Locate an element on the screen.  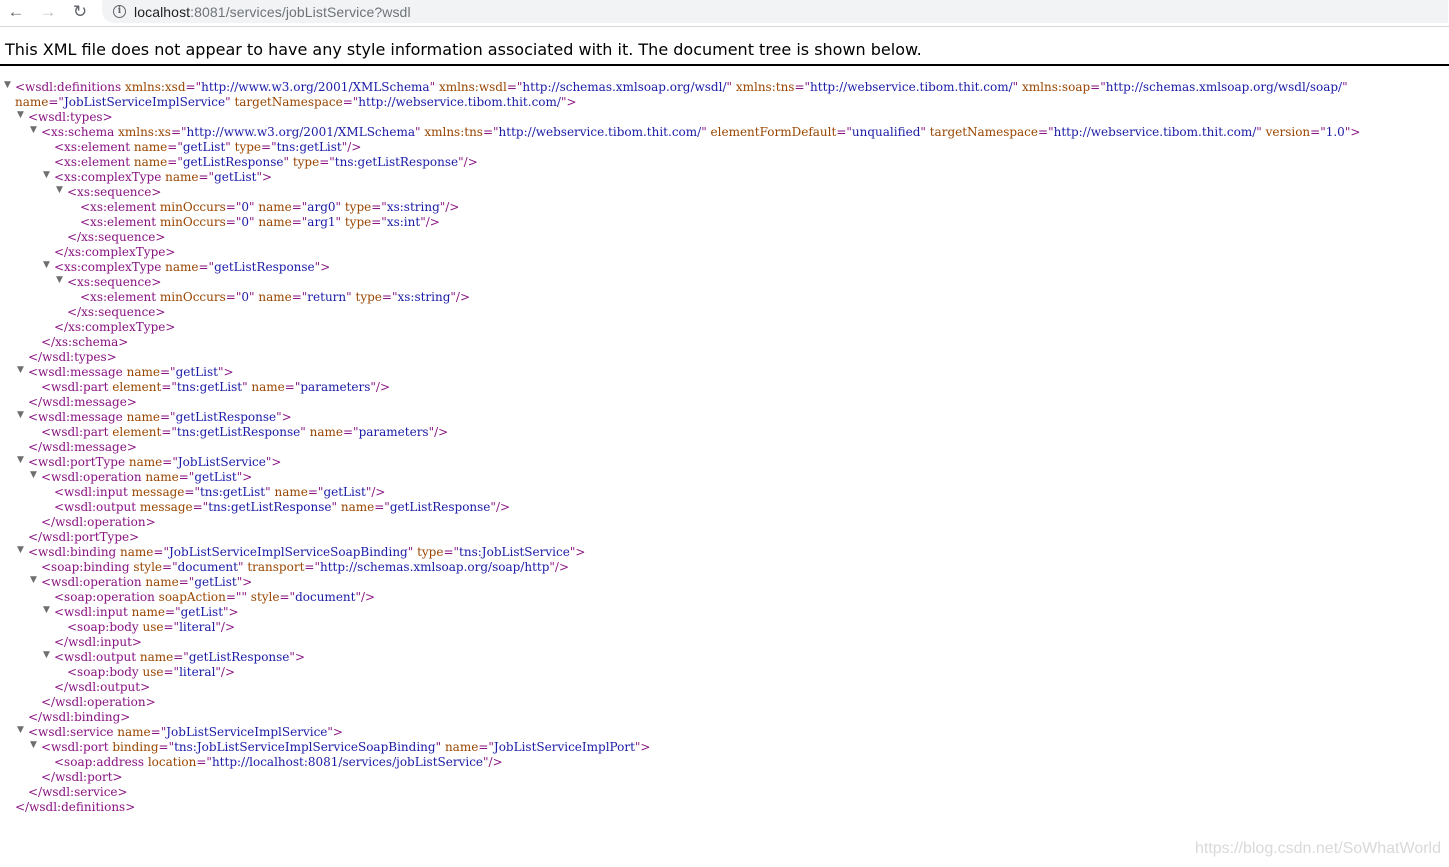
xml-attribute-value: http://schemas.xmlsoap.org/wsdl/soap/ is located at coordinates (1224, 87).